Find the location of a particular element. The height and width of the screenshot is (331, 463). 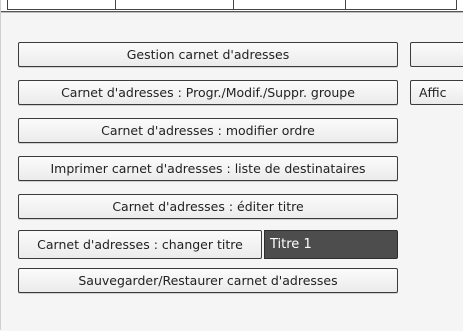

backup-restore-button: Sauvegarder/Restaurer carnet d'adresses is located at coordinates (208, 280).